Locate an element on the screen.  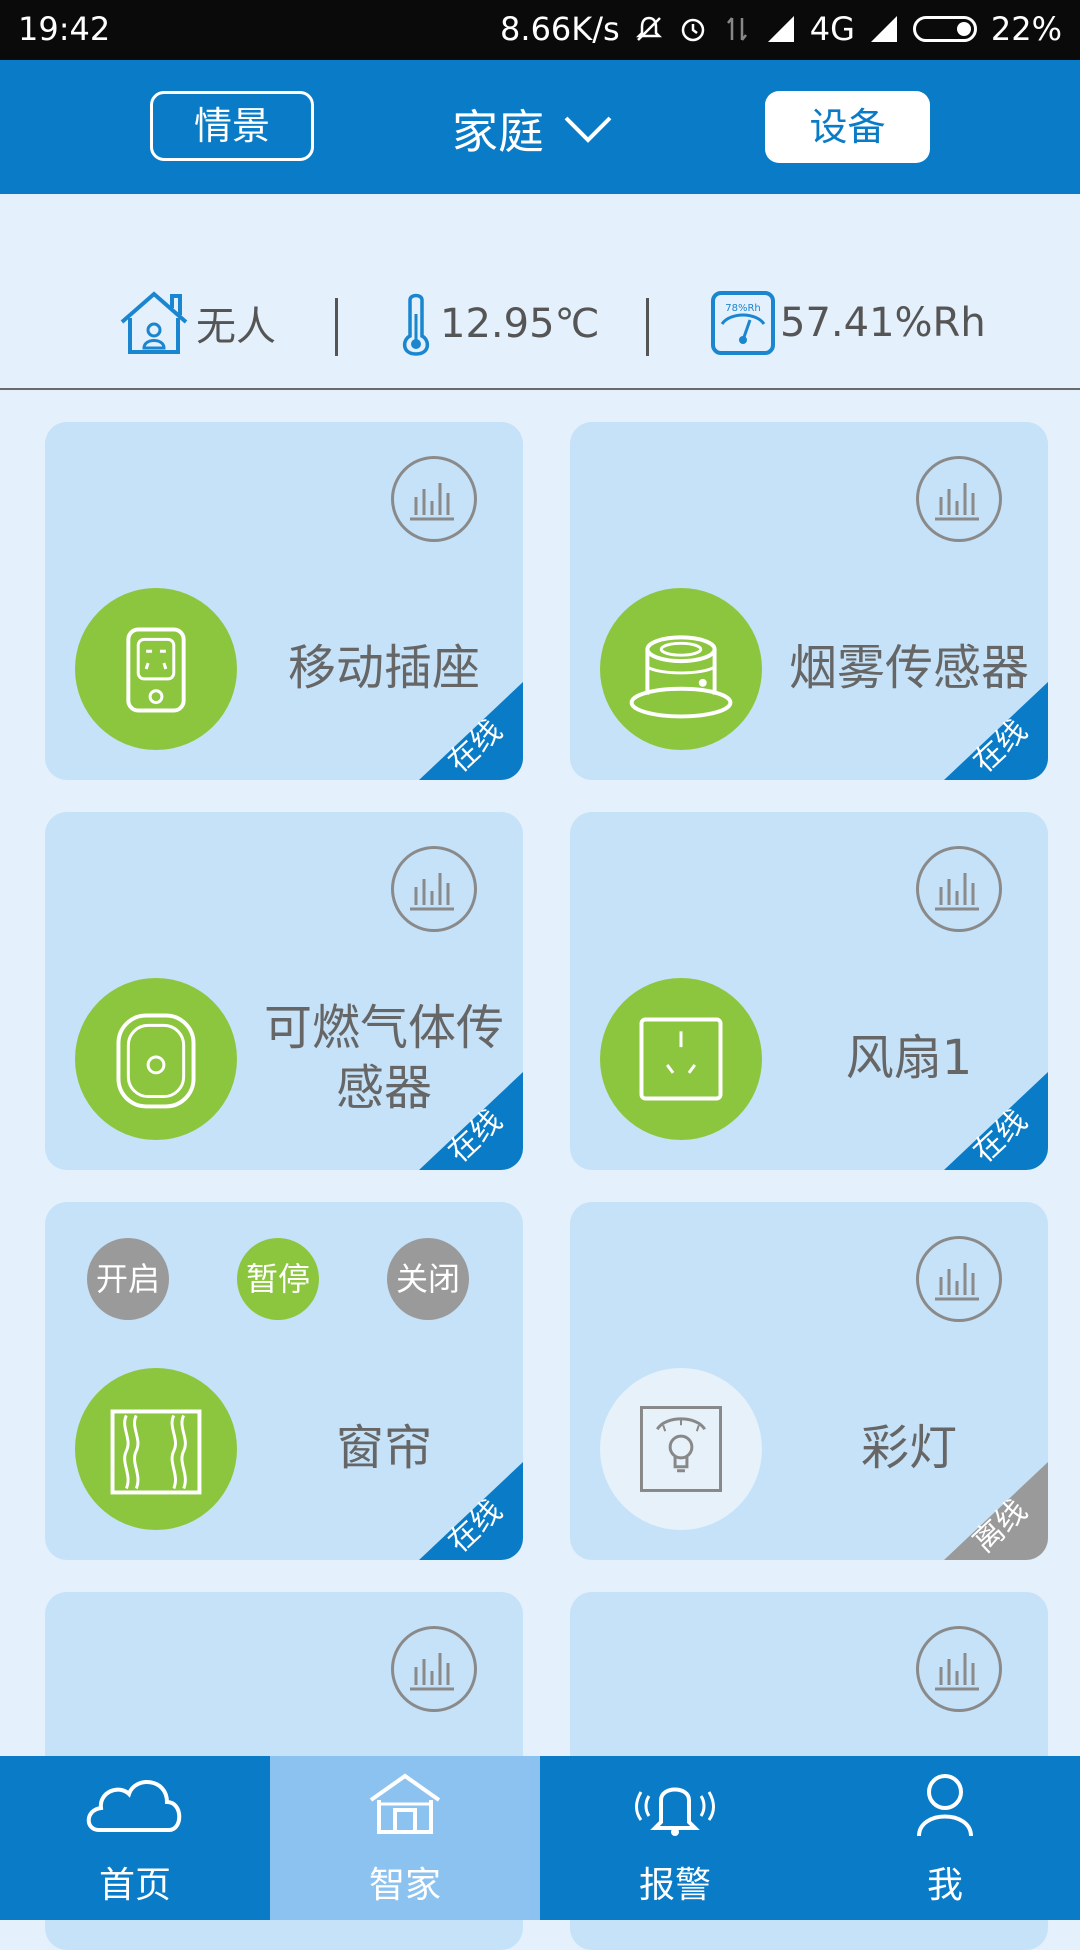
bottom-nav: 首页 智家 报警 我 is located at coordinates (540, 1838).